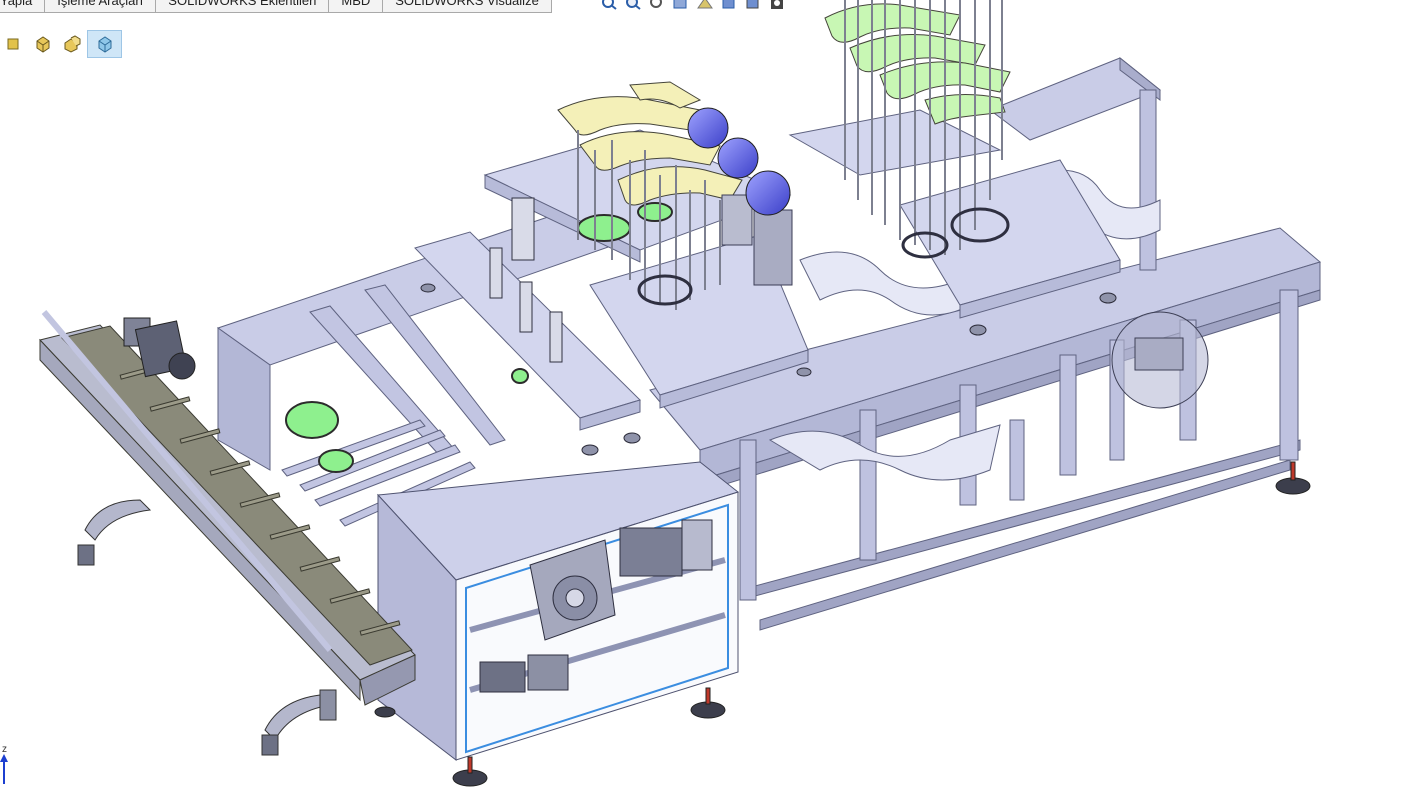  What do you see at coordinates (1160, 360) in the screenshot?
I see `main-drive-wheel` at bounding box center [1160, 360].